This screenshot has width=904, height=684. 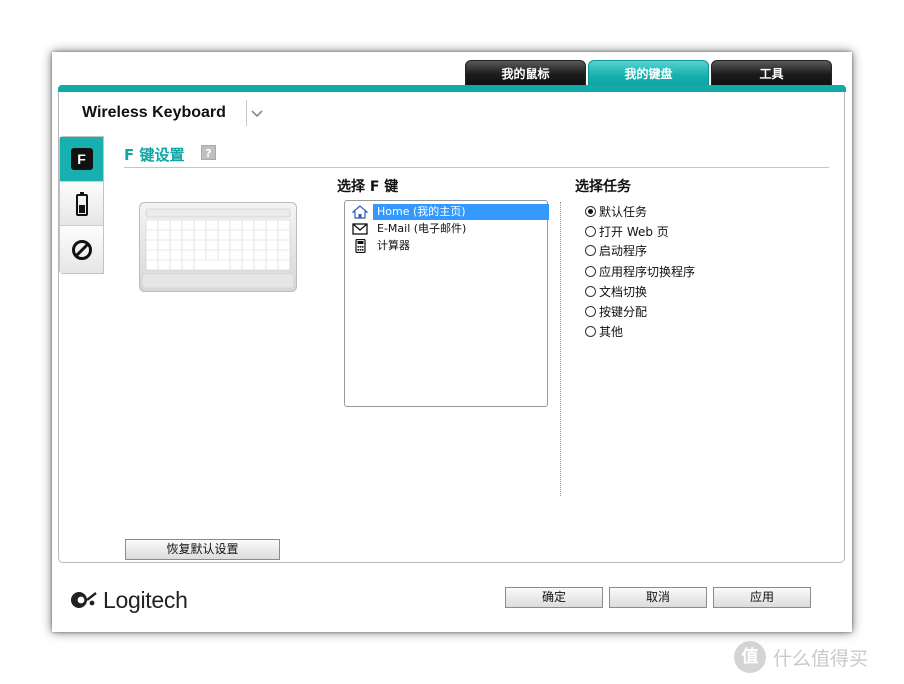 I want to click on radio-key-assignment: 按键分配, so click(x=616, y=311).